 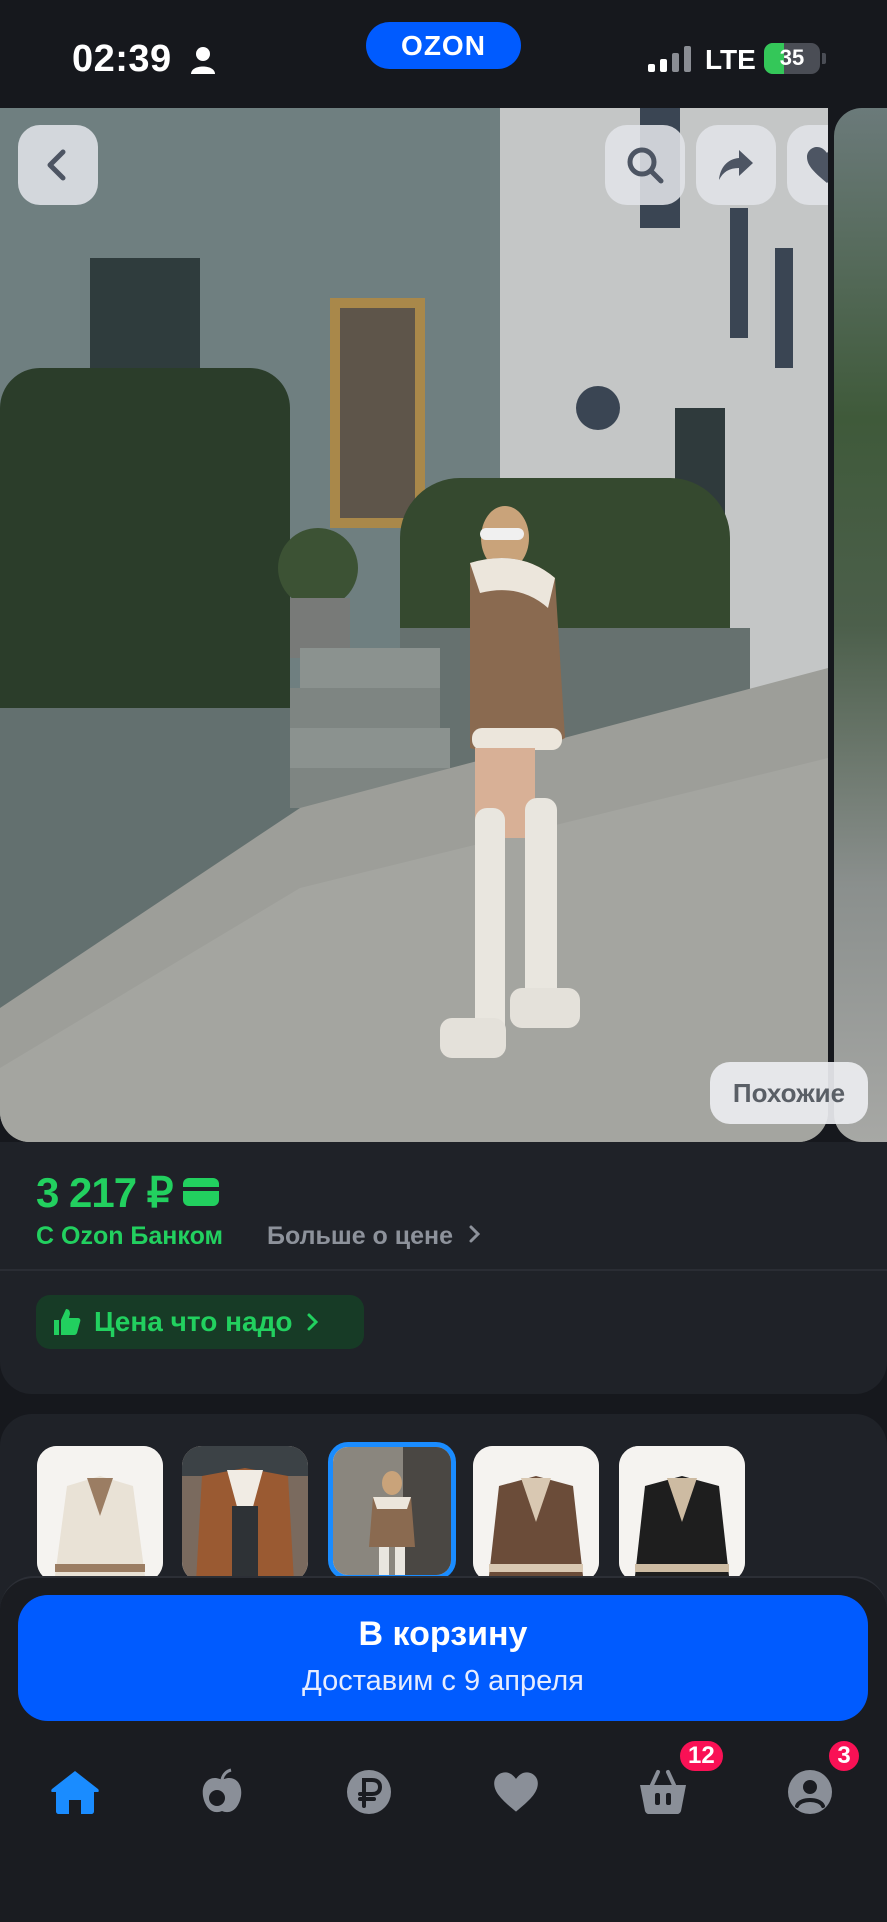 What do you see at coordinates (129, 1236) in the screenshot?
I see `ozon-bank-label: С Ozon Банком` at bounding box center [129, 1236].